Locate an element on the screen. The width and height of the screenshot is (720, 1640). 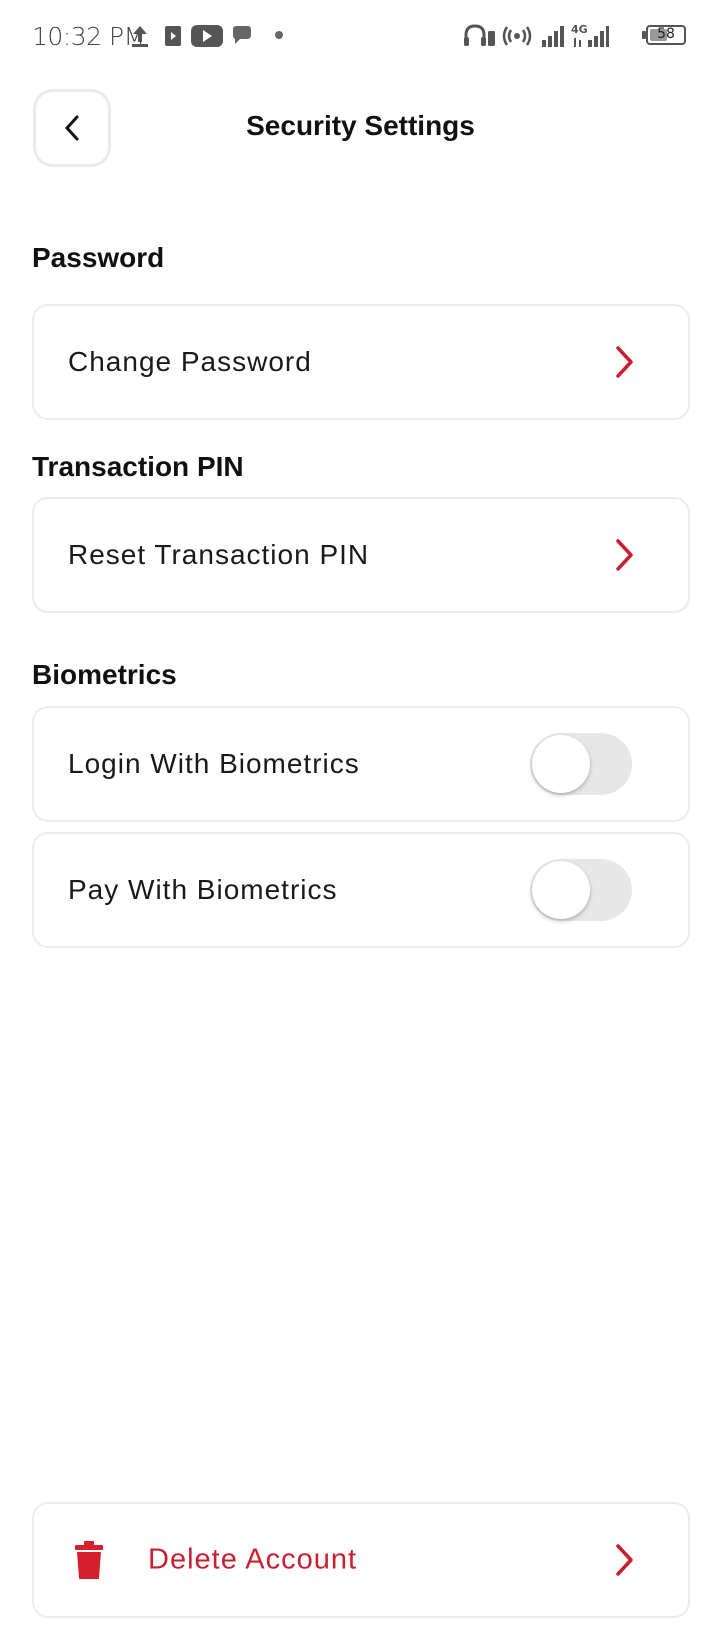
battery-icon: 58 is located at coordinates (666, 35).